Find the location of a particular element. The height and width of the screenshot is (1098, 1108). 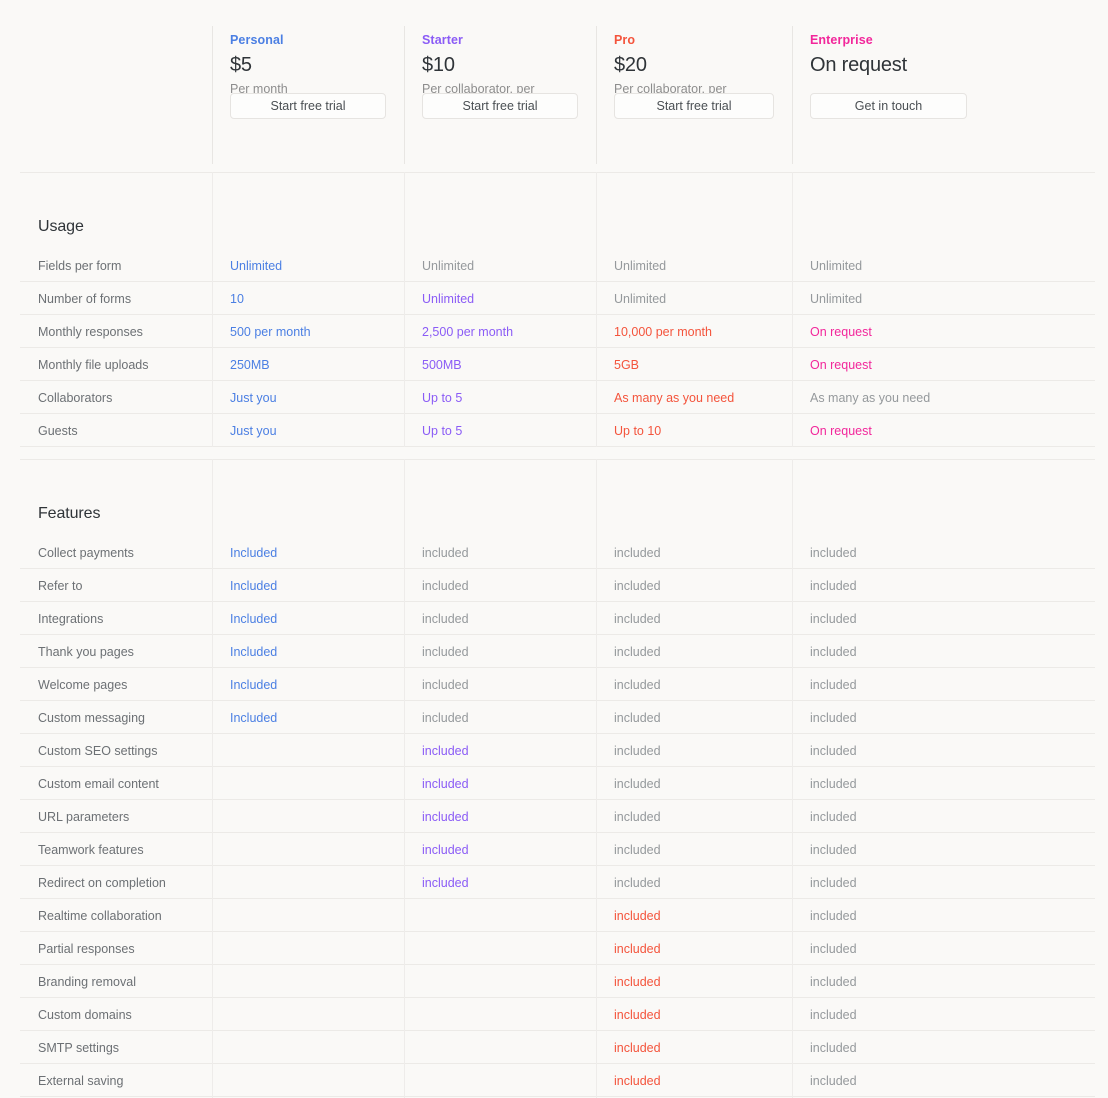

feature-value-starter: 500MB is located at coordinates (500, 364).